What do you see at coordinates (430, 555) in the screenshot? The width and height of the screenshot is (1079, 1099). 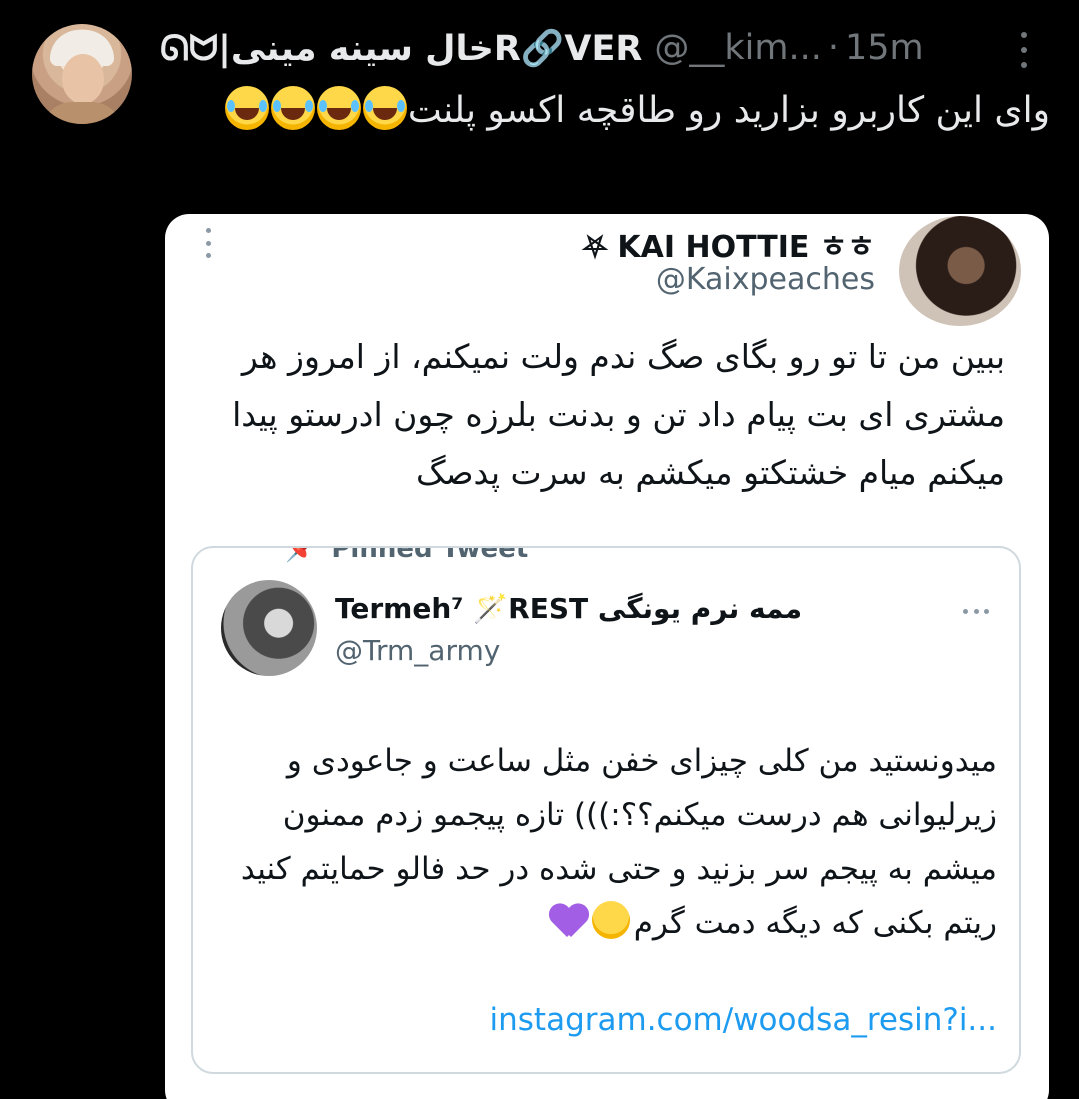 I see `pinned-label-text: Pinned Tweet` at bounding box center [430, 555].